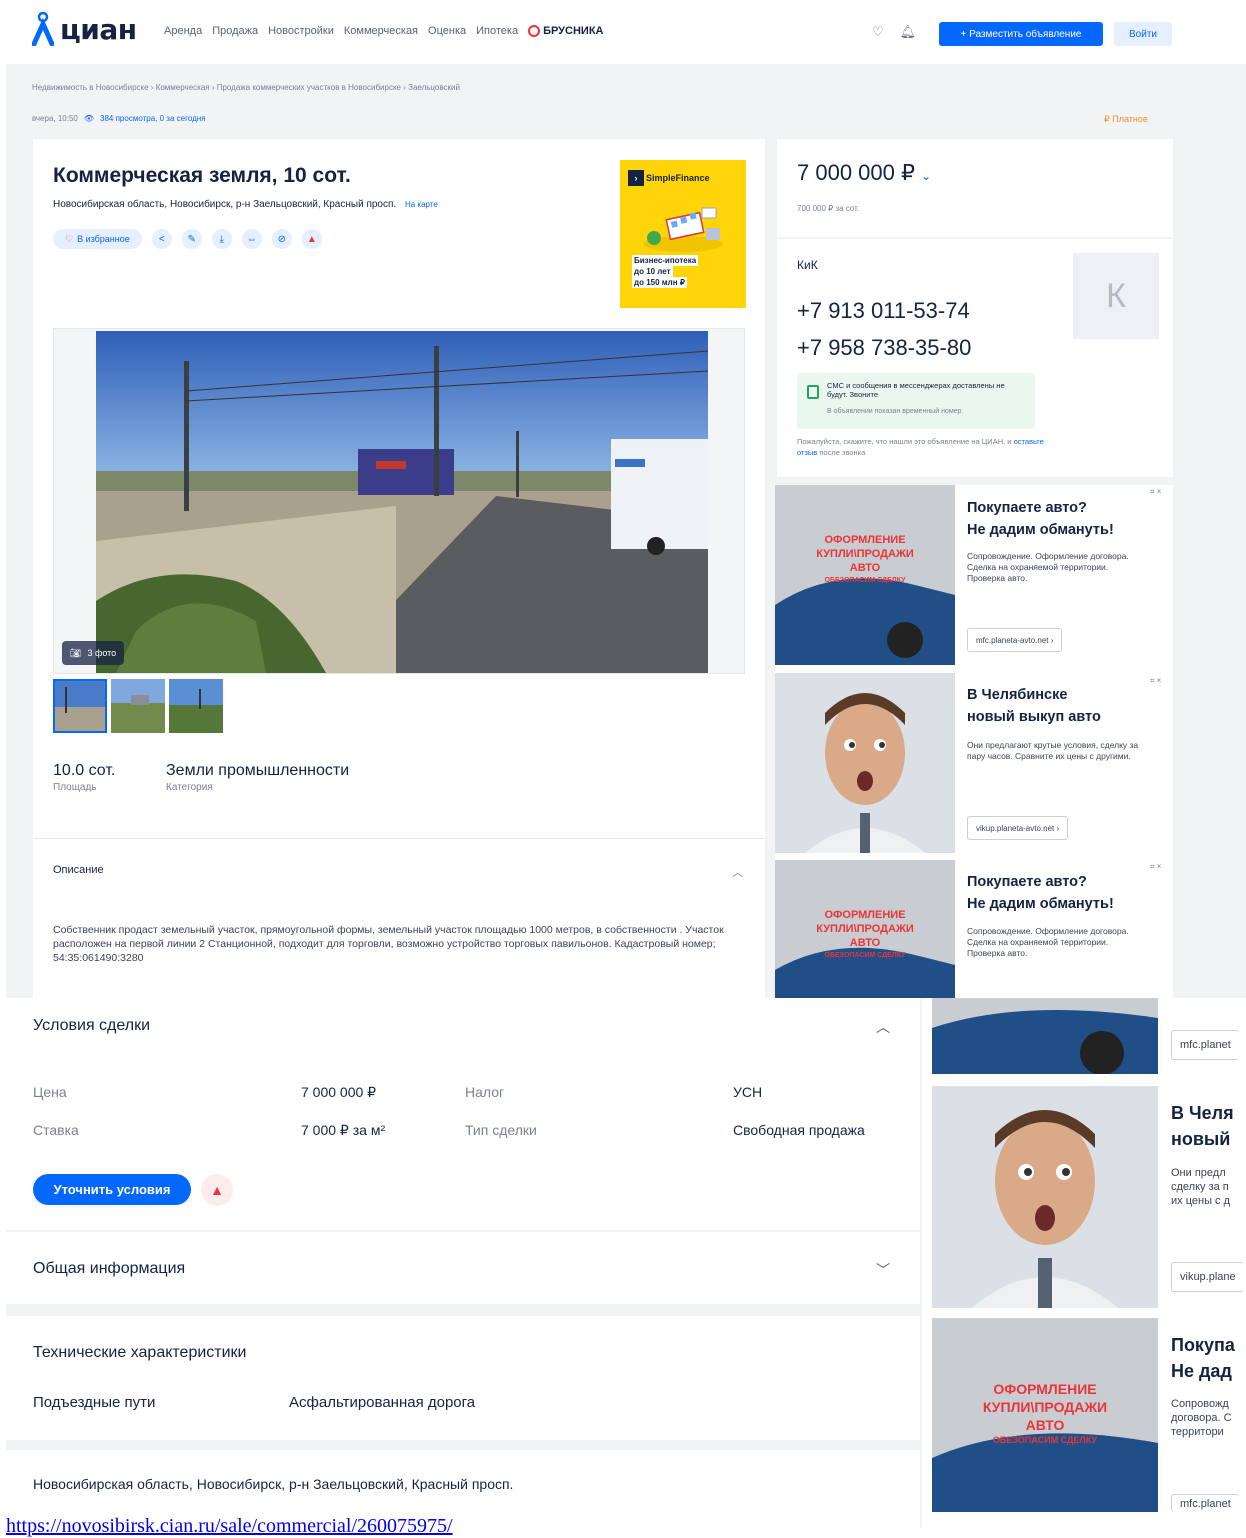 The height and width of the screenshot is (1538, 1246). I want to click on description-title: Описание, so click(78, 870).